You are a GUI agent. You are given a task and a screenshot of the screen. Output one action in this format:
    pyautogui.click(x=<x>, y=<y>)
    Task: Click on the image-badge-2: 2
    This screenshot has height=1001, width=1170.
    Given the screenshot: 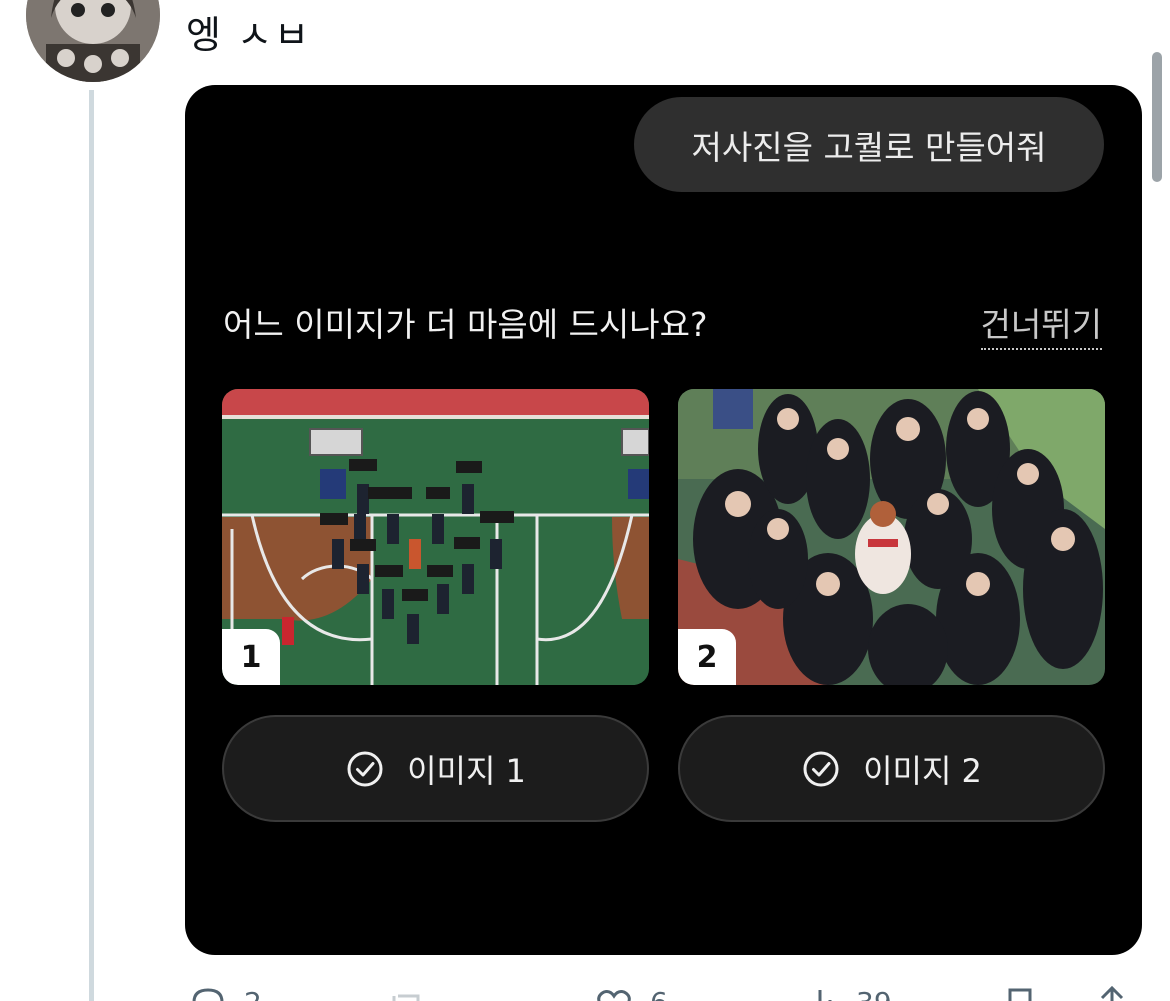 What is the action you would take?
    pyautogui.click(x=707, y=657)
    